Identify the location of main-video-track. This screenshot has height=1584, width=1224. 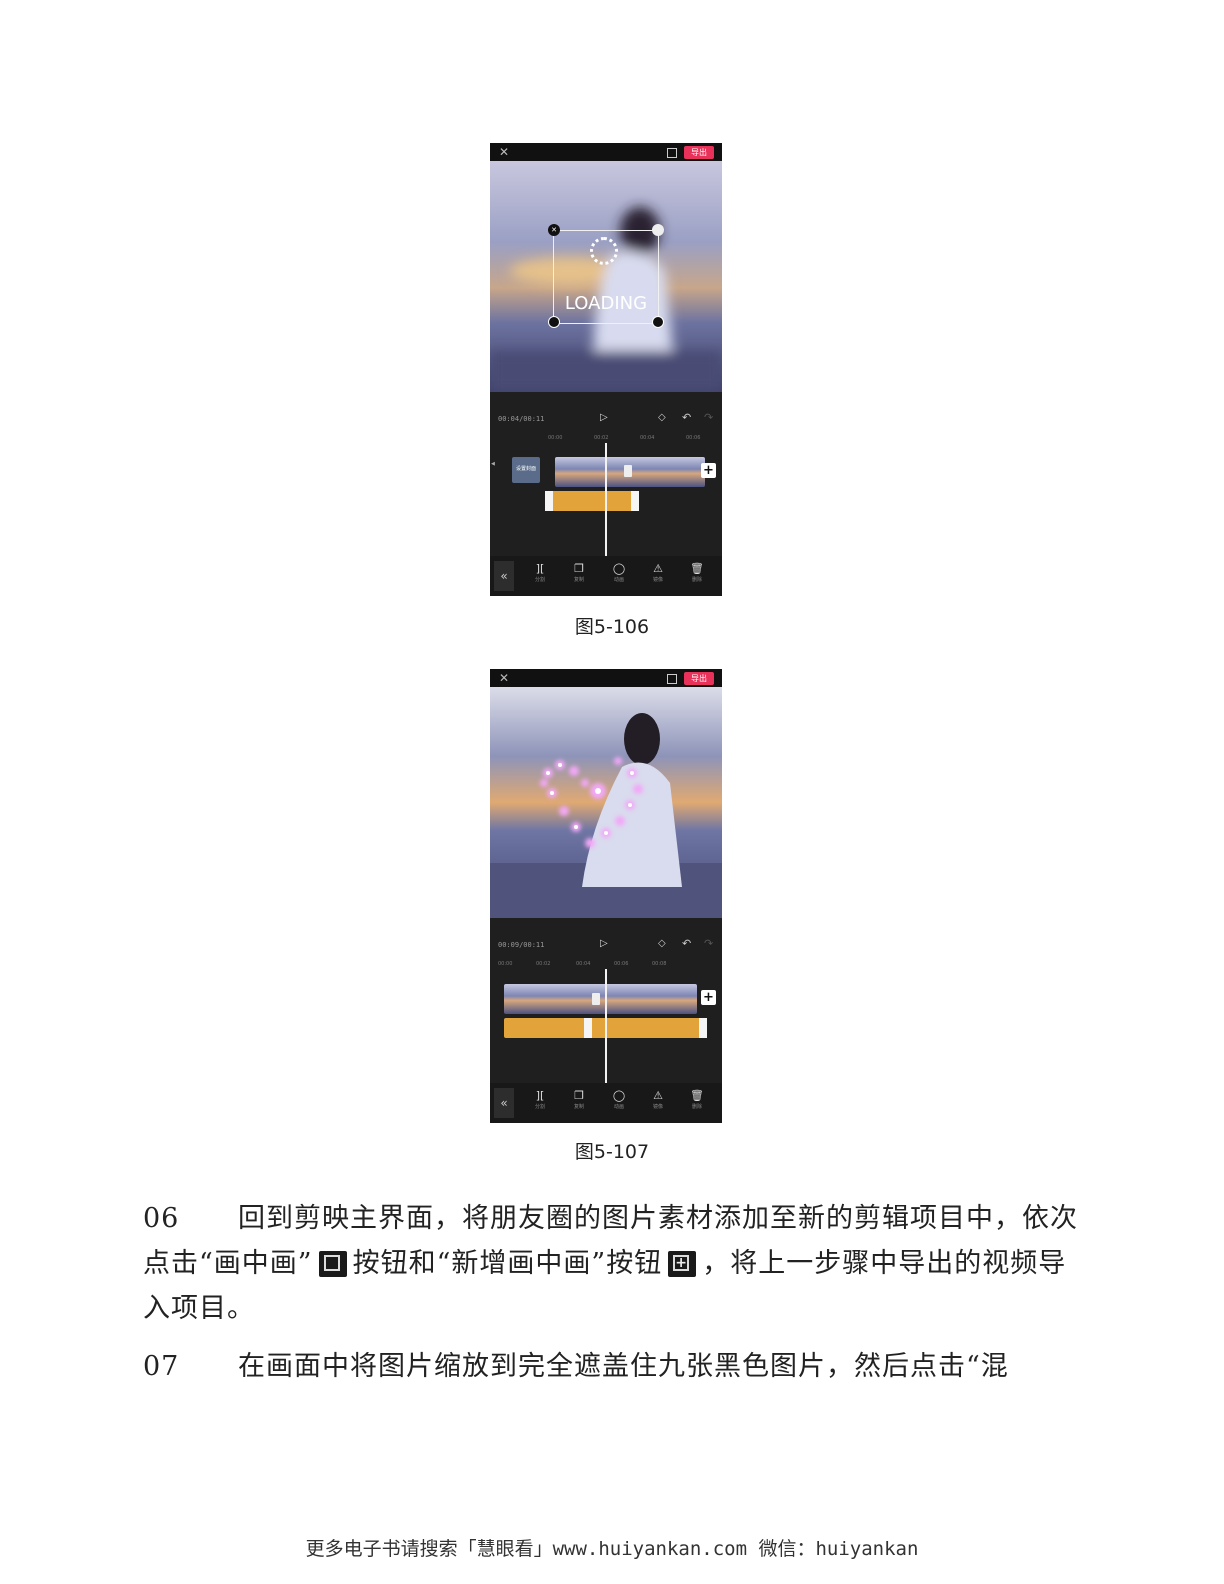
(600, 999).